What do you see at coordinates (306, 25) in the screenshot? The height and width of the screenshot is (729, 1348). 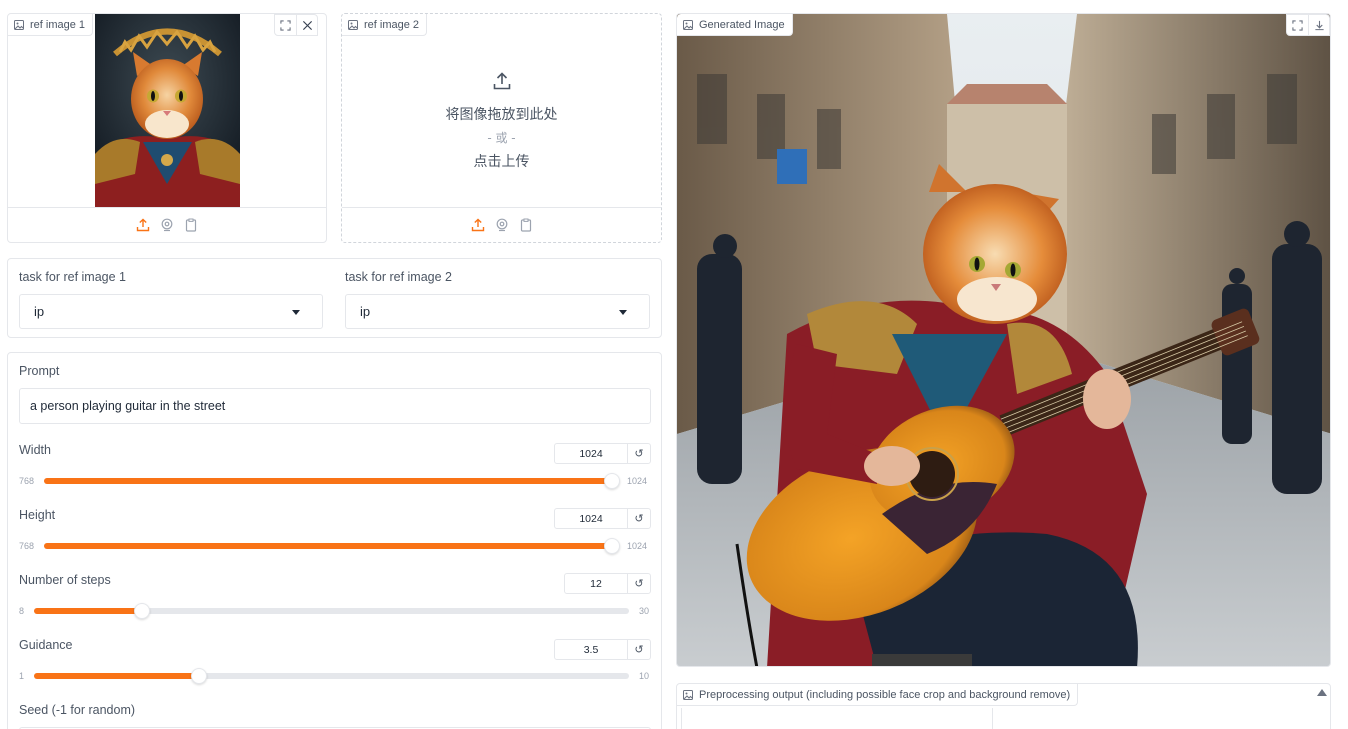 I see `close-icon` at bounding box center [306, 25].